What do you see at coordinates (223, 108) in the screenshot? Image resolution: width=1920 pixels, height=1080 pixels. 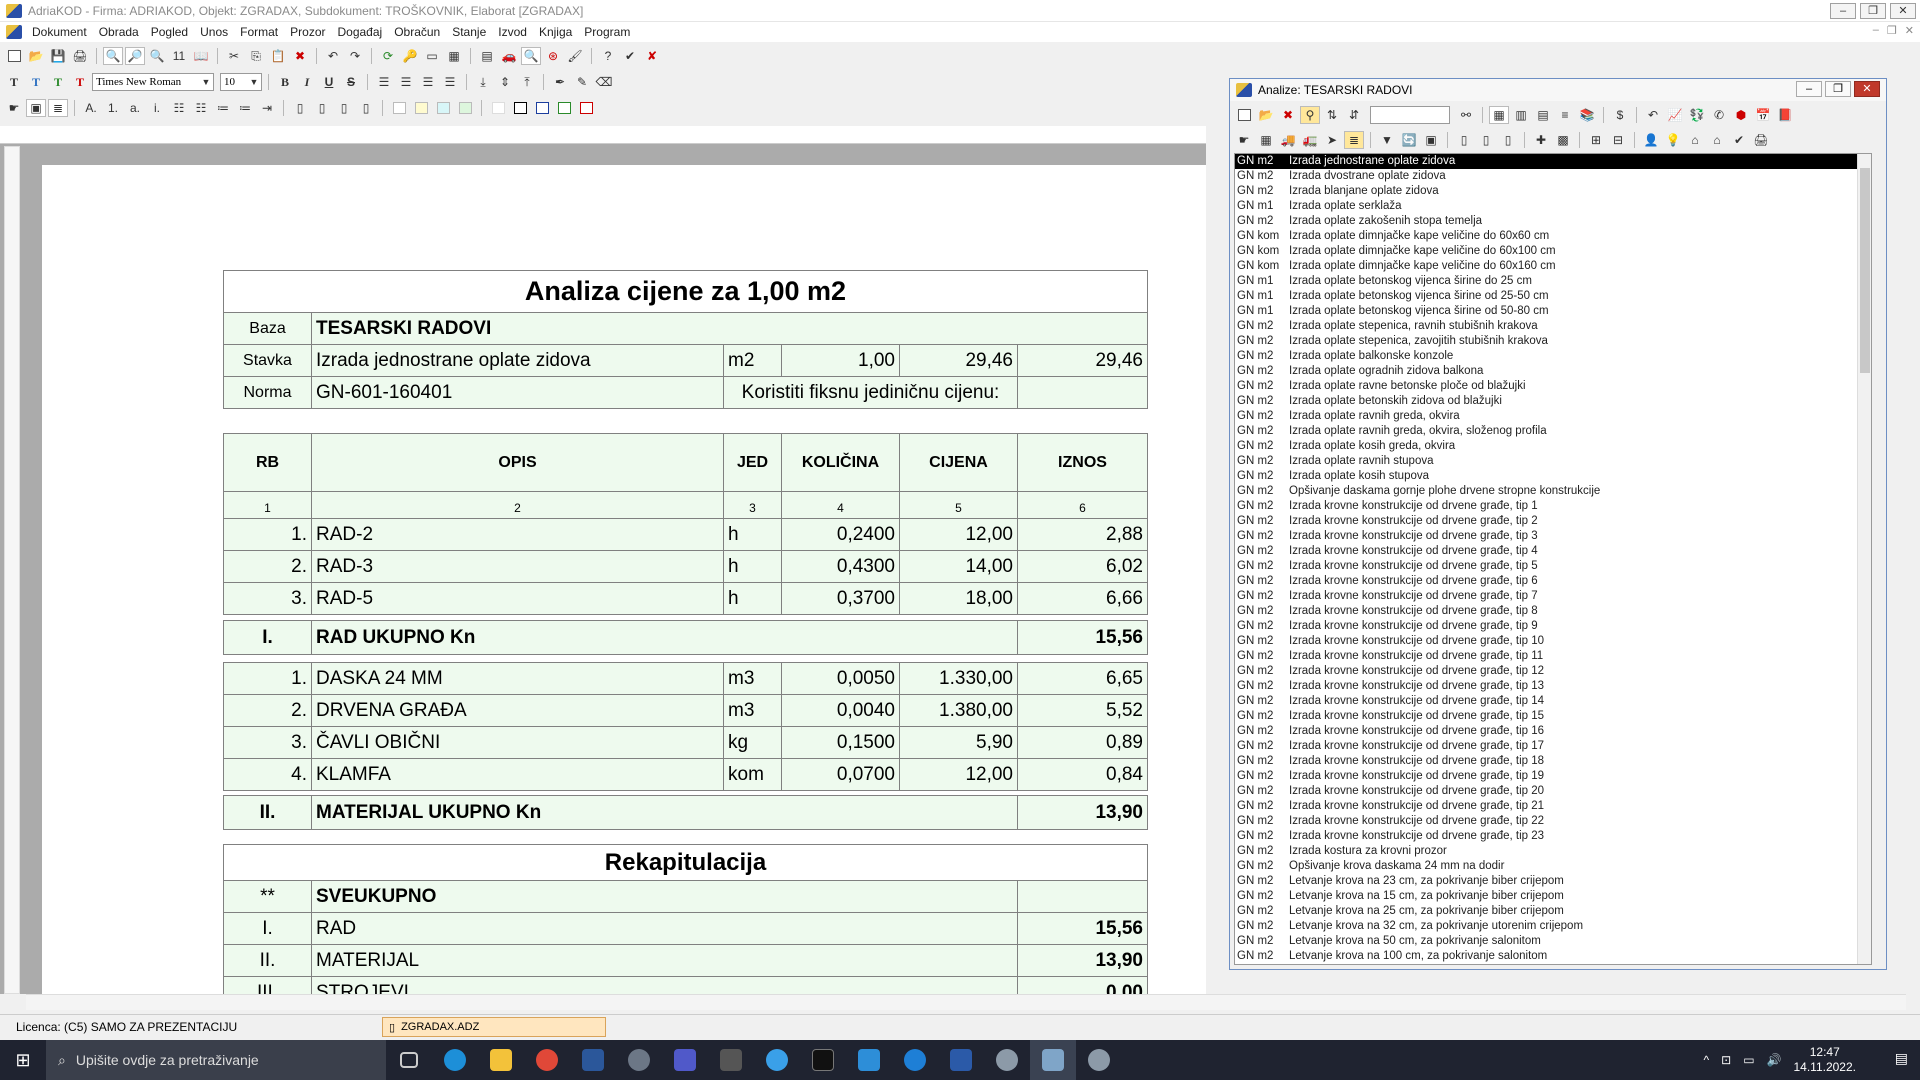 I see `bullets-icon: ≔` at bounding box center [223, 108].